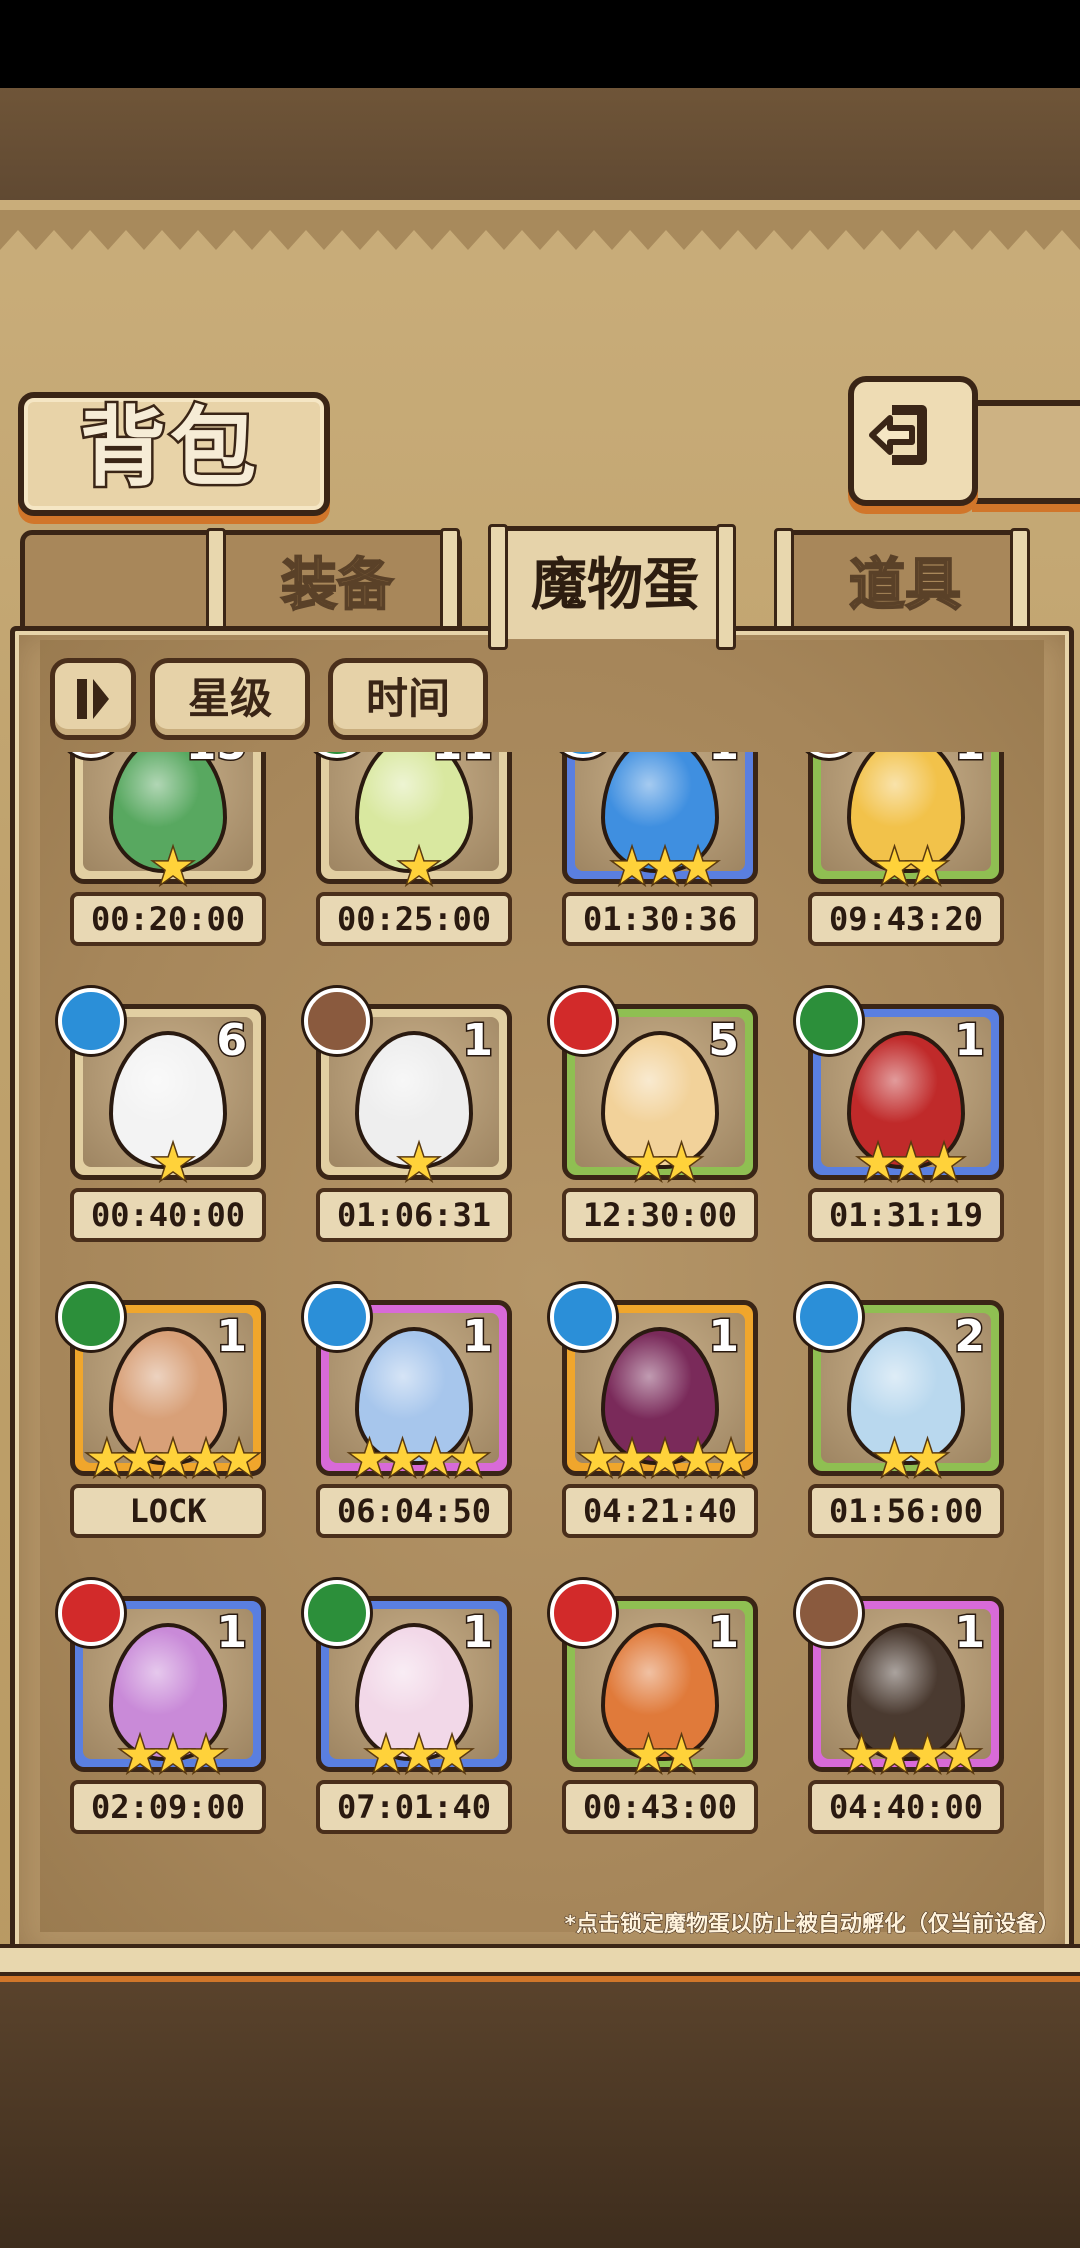 The width and height of the screenshot is (1080, 2248). Describe the element at coordinates (462, 762) in the screenshot. I see `egg-count: 11` at that location.